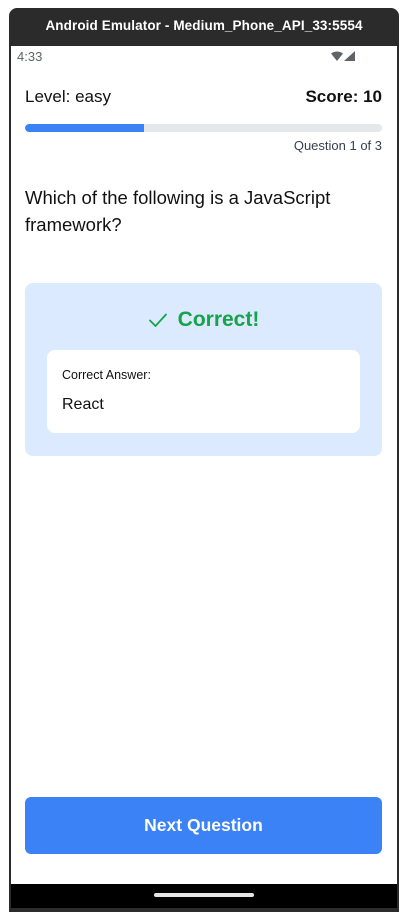 The height and width of the screenshot is (918, 408). I want to click on navigation-bar, so click(204, 896).